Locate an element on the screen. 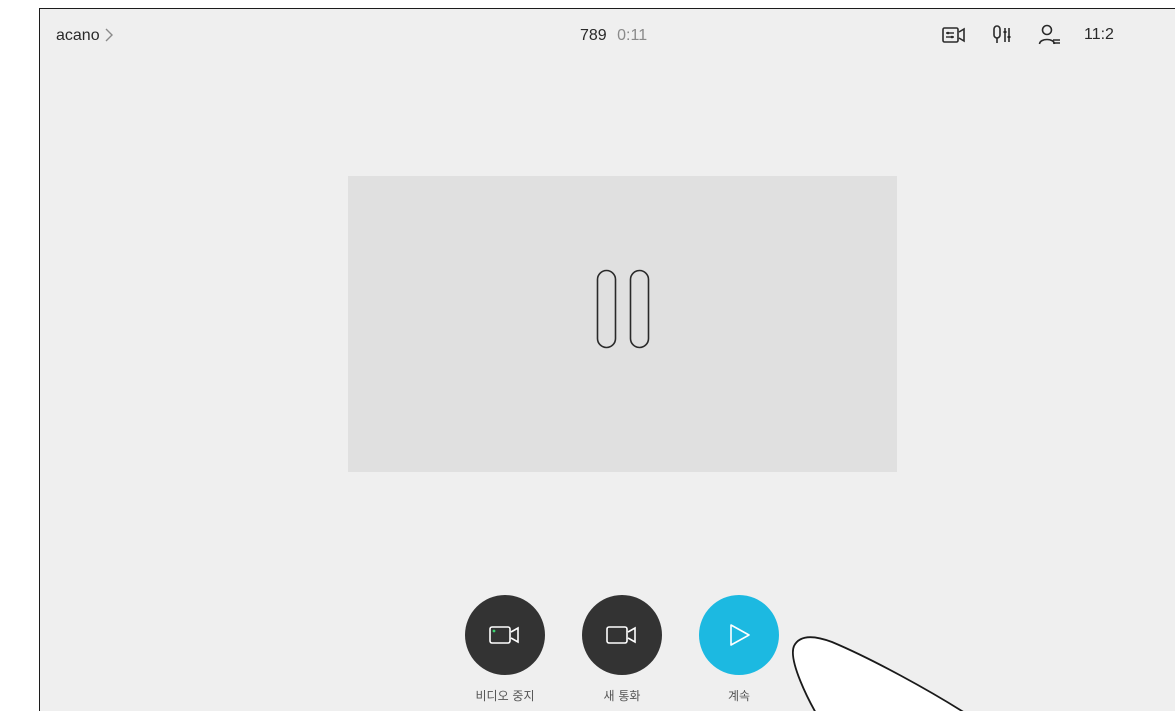 The image size is (1175, 711). camera-control-icon is located at coordinates (954, 35).